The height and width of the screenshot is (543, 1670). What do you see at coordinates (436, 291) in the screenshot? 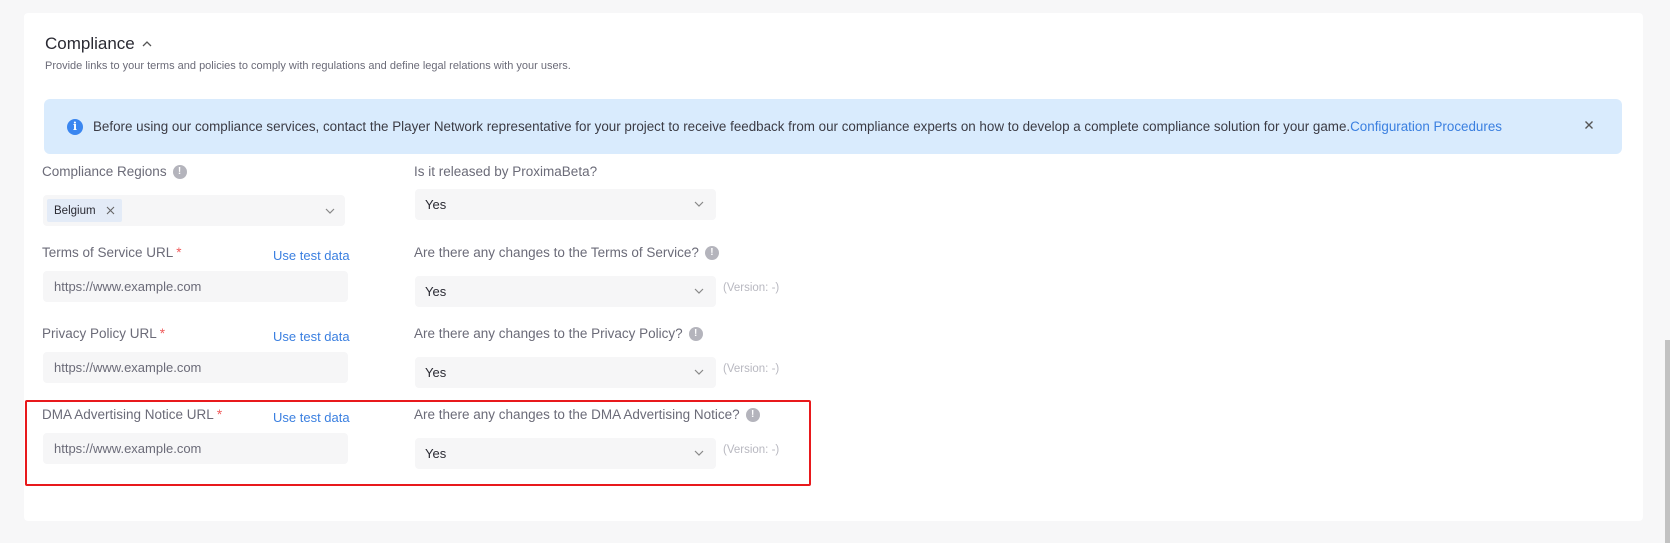
I see `tos-changes-value: Yes` at bounding box center [436, 291].